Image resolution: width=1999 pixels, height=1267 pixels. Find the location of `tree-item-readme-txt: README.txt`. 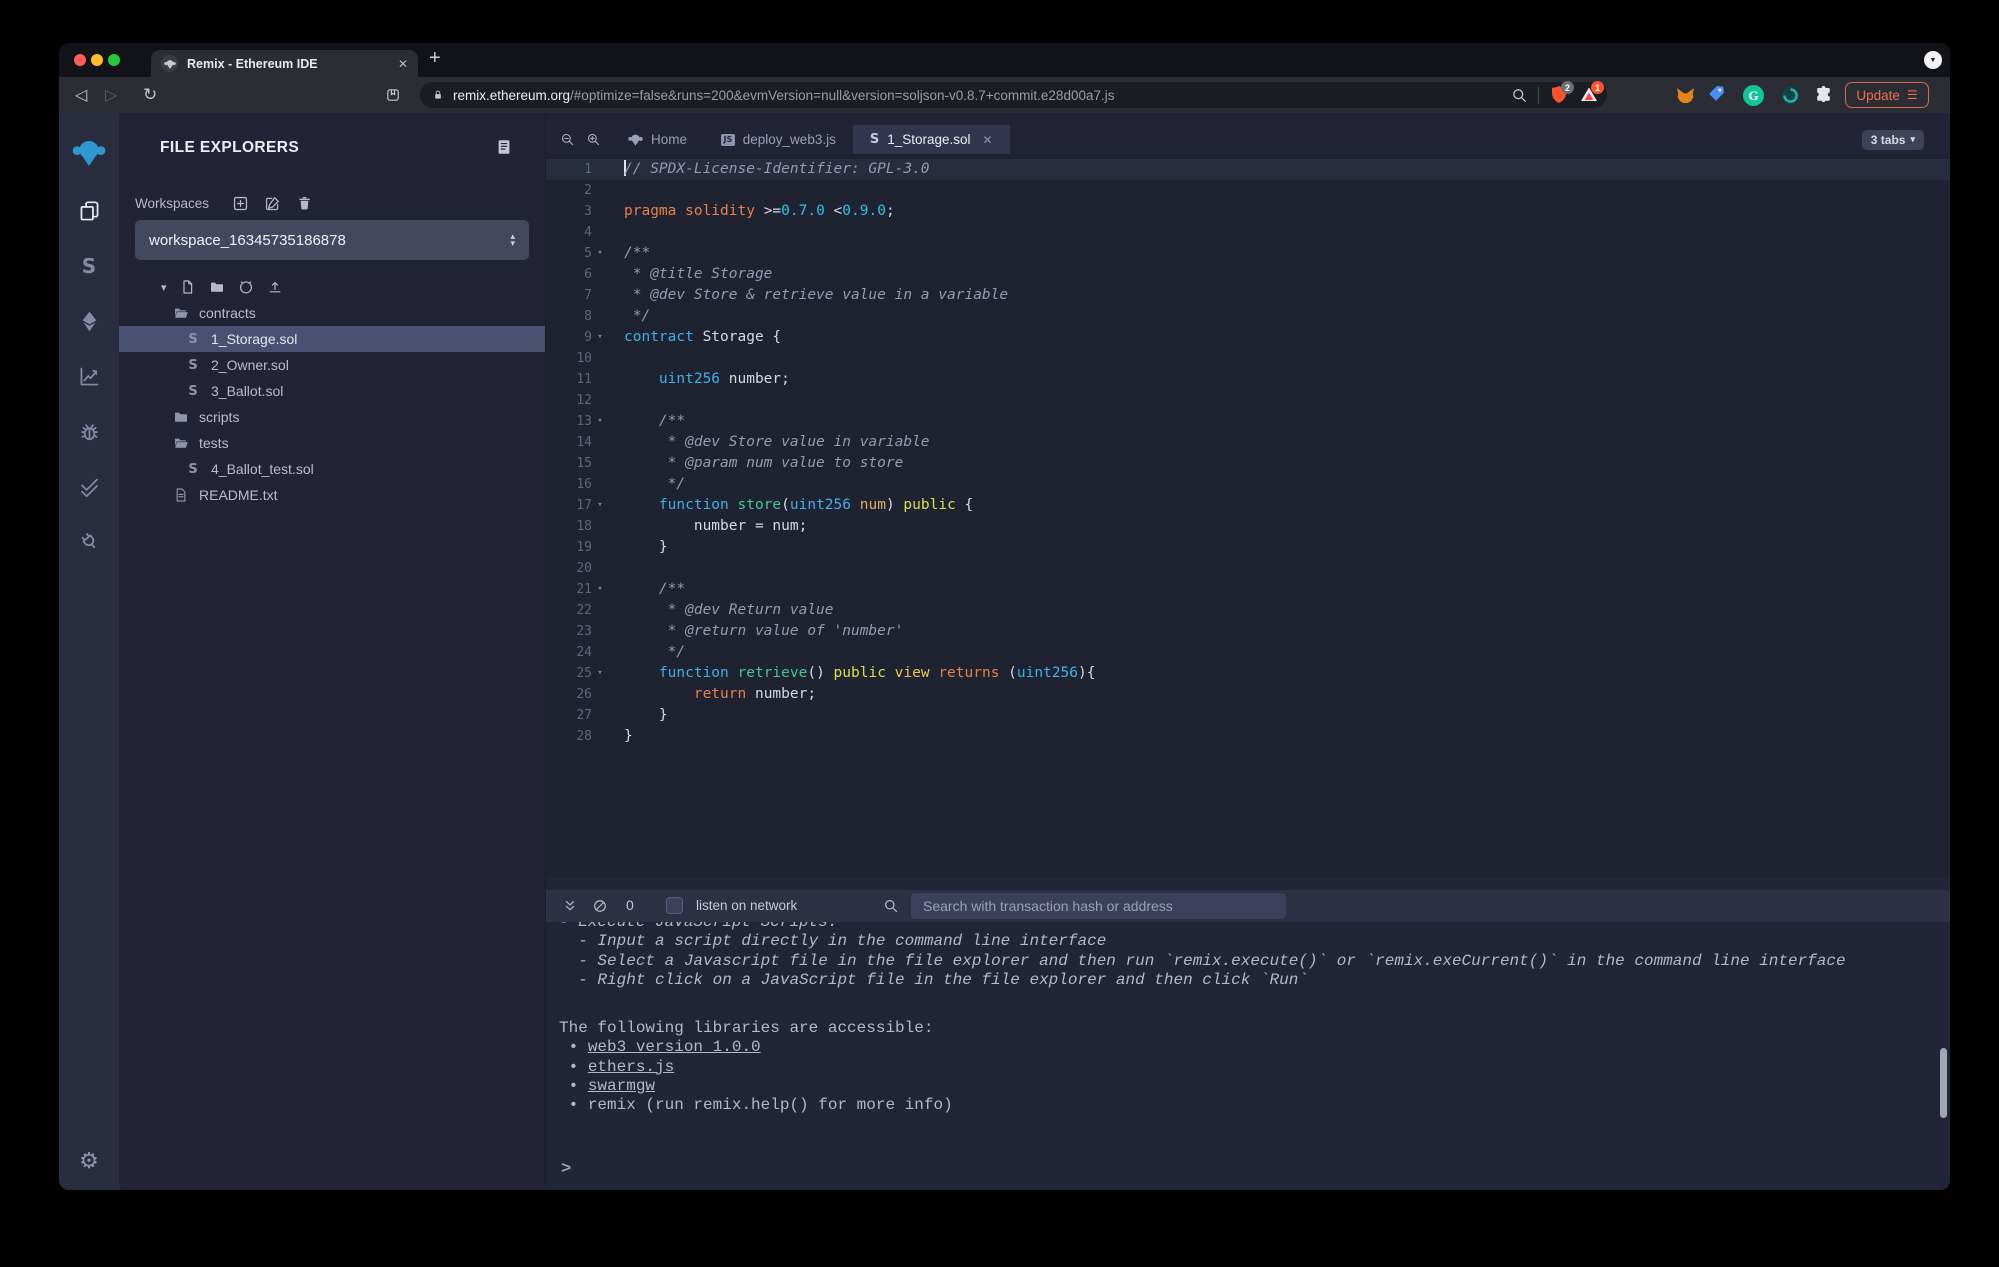

tree-item-readme-txt: README.txt is located at coordinates (332, 495).